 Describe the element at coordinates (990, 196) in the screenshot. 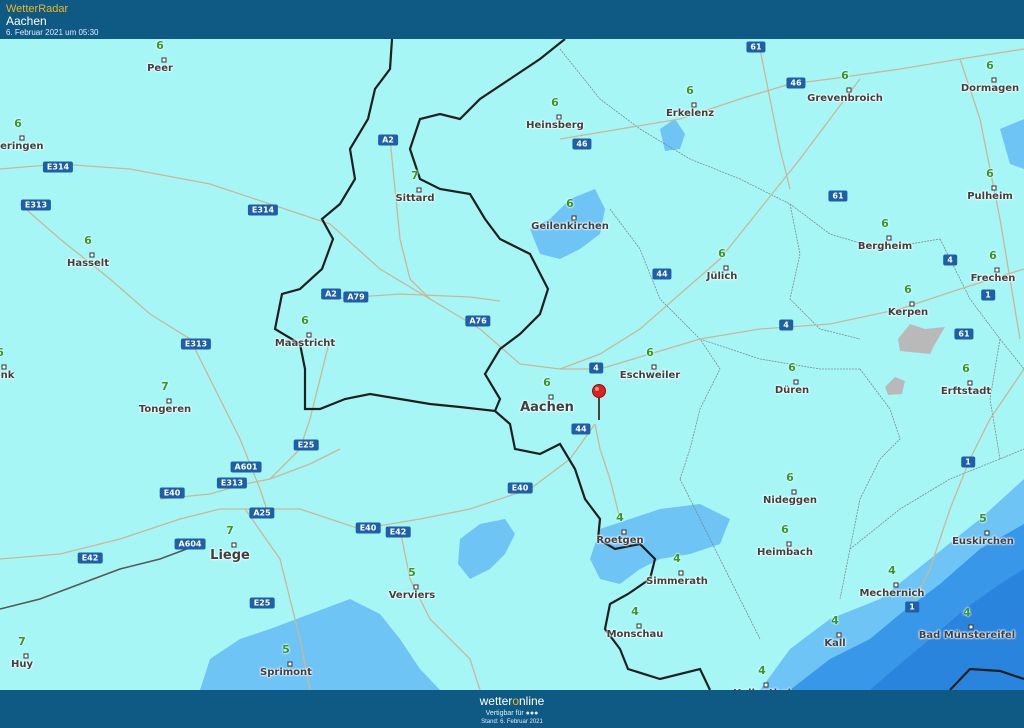

I see `city-name: Pulheim` at that location.